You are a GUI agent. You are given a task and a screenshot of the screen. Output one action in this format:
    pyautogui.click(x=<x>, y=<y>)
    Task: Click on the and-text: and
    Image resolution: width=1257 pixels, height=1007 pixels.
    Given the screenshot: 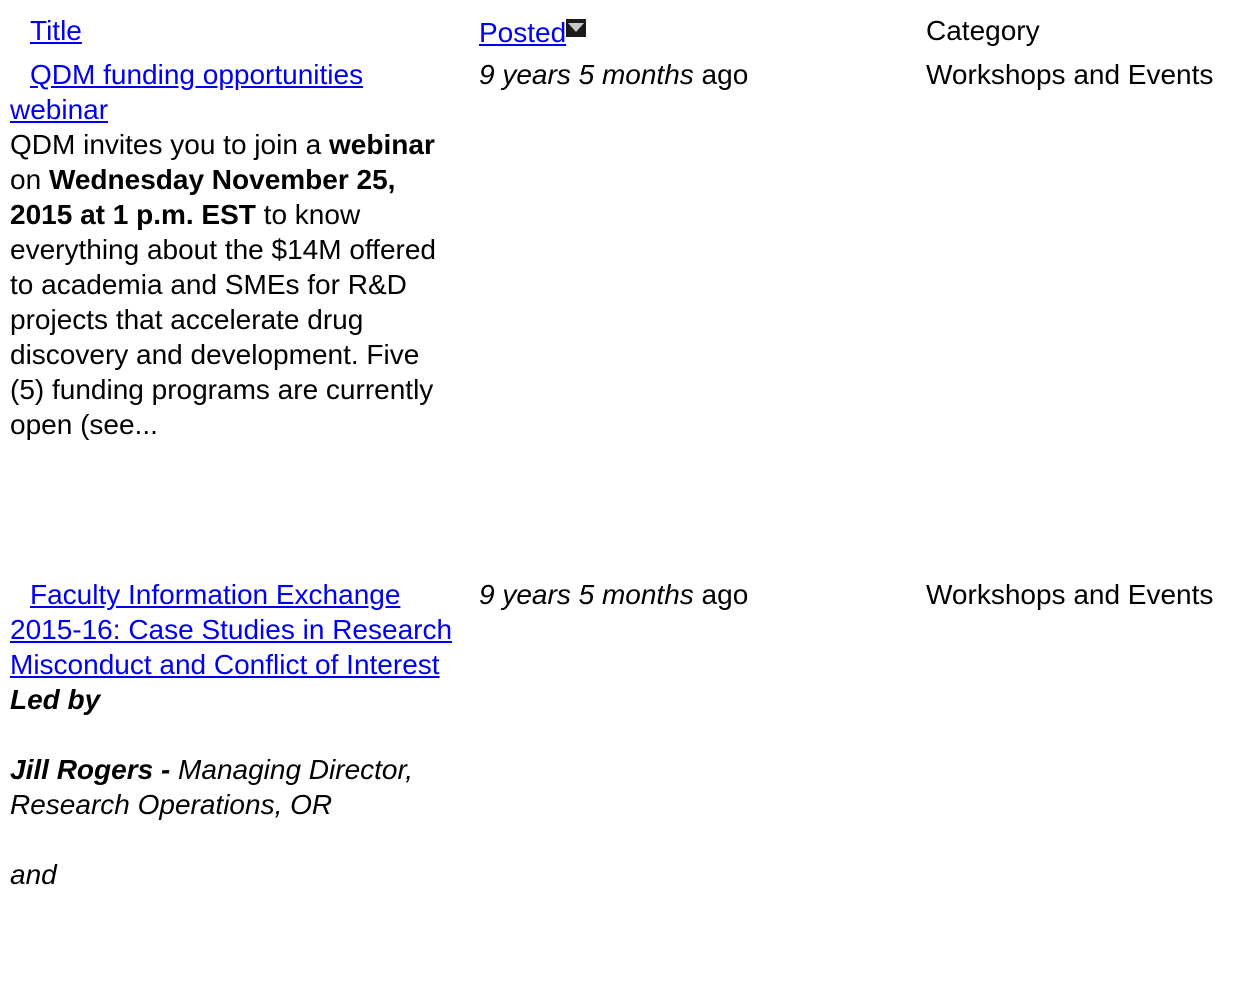 What is the action you would take?
    pyautogui.click(x=33, y=874)
    